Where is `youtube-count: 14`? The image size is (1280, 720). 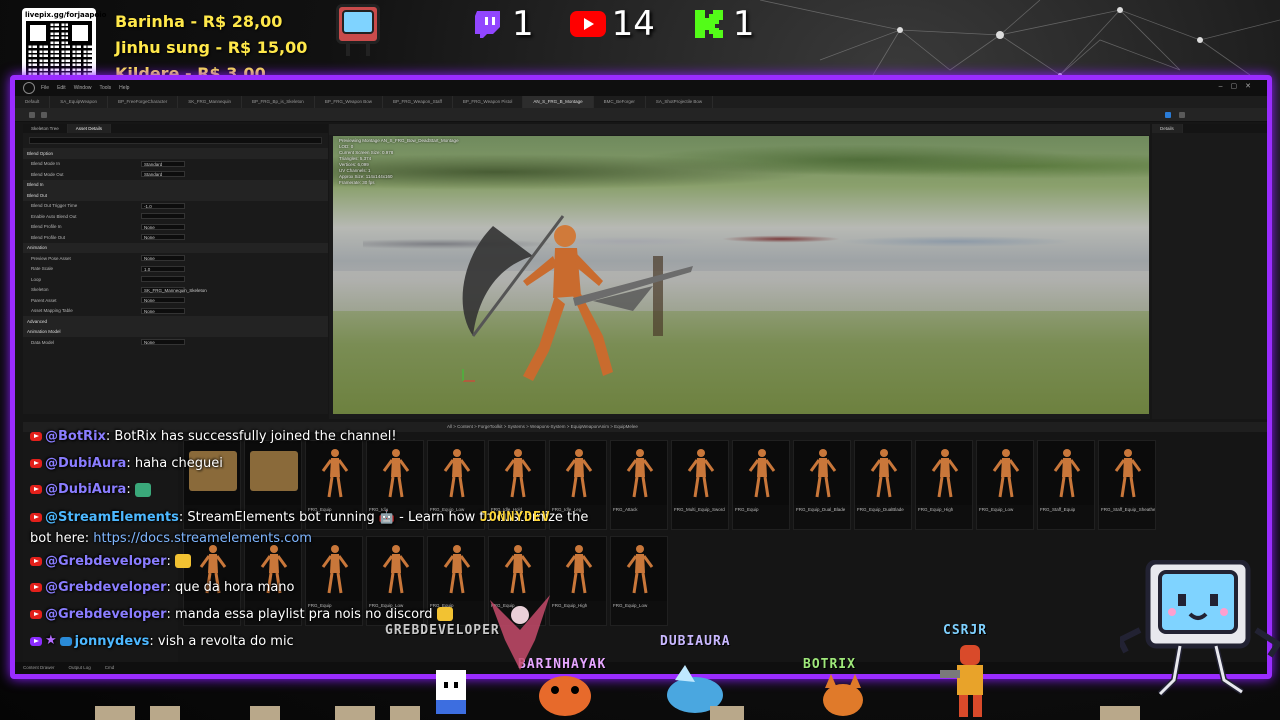
youtube-count: 14 is located at coordinates (633, 24).